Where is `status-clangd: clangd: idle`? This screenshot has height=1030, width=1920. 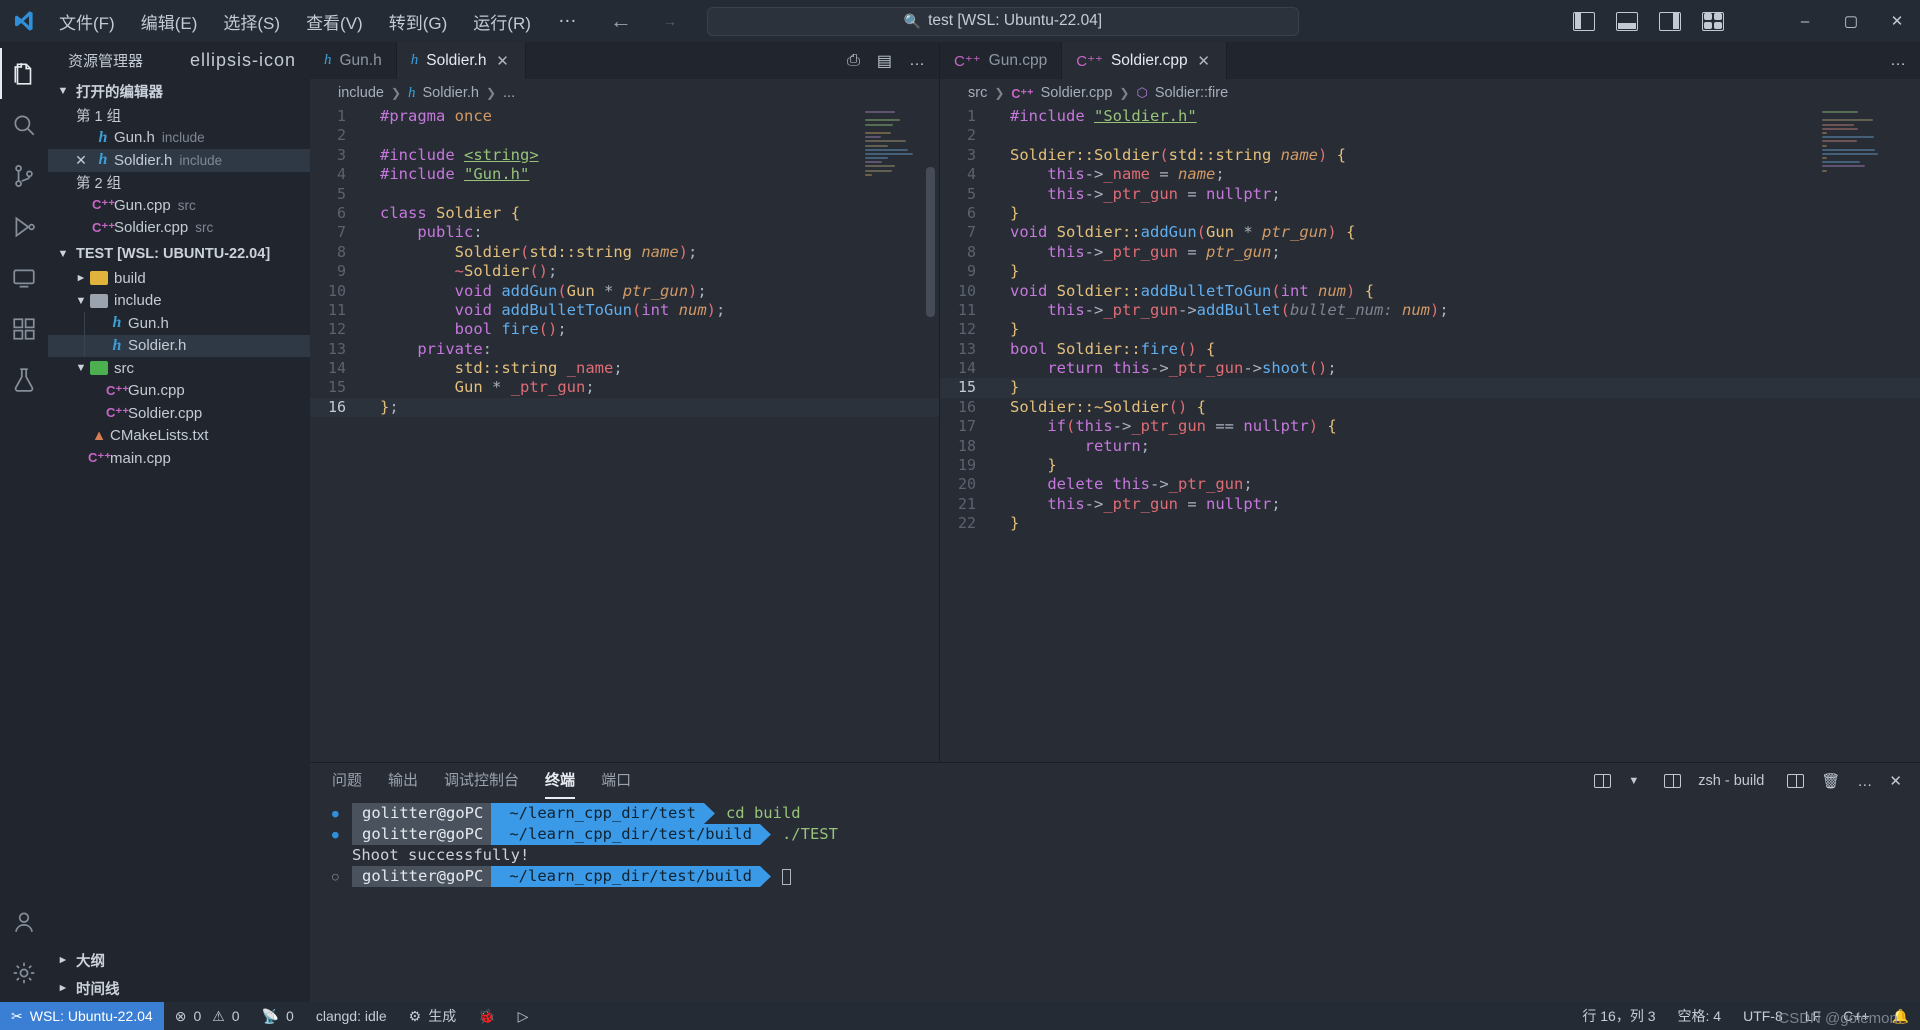
status-clangd: clangd: idle is located at coordinates (351, 1016).